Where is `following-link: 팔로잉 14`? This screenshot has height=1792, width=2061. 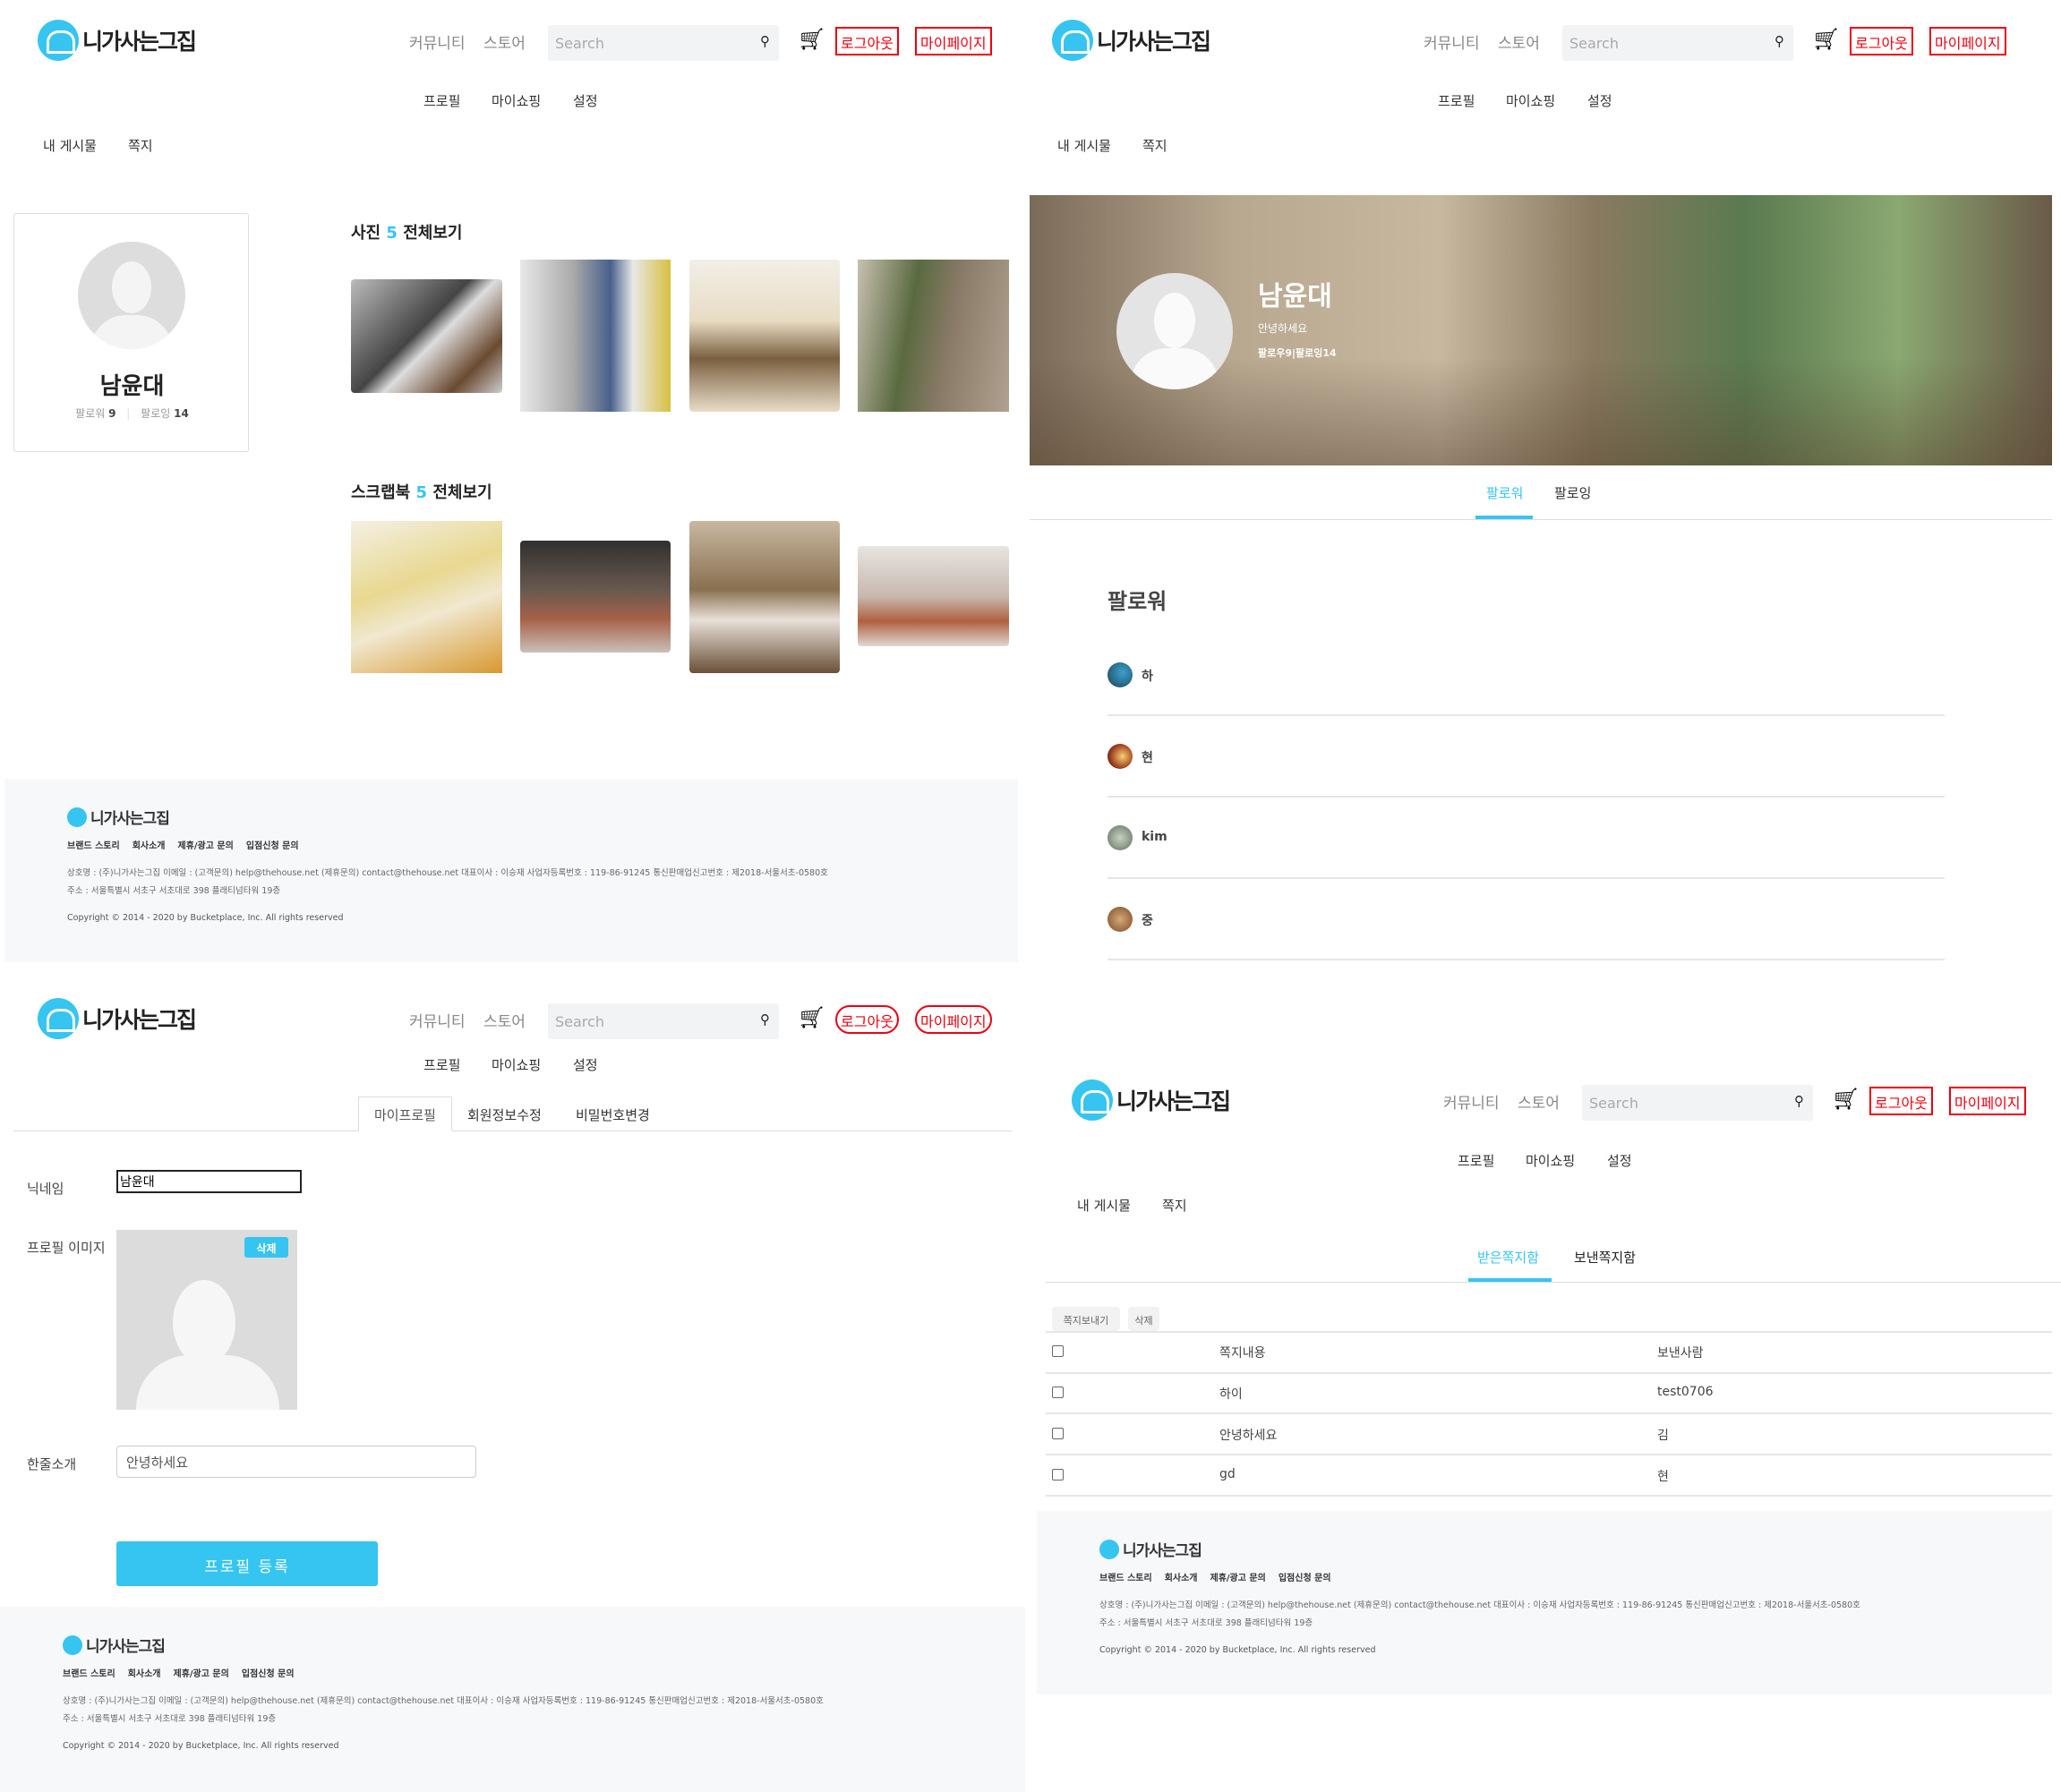 following-link: 팔로잉 14 is located at coordinates (165, 413).